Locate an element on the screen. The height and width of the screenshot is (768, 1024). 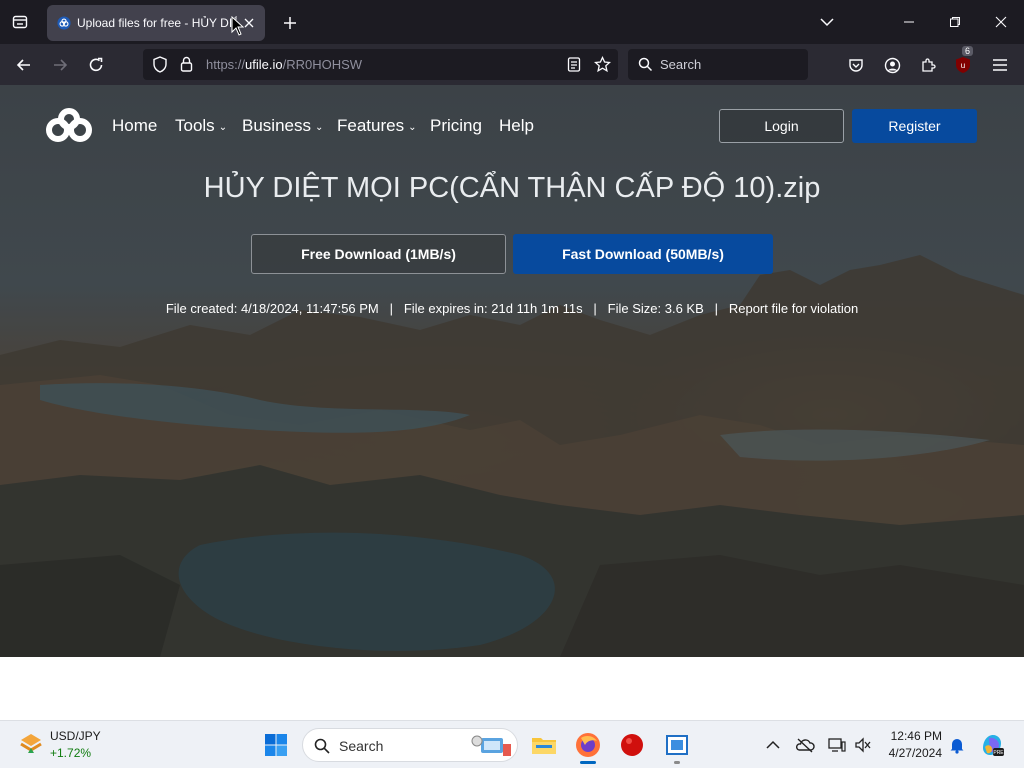
browser-tab-bar: Upload files for free - HỦY DIỆT is located at coordinates (512, 22).